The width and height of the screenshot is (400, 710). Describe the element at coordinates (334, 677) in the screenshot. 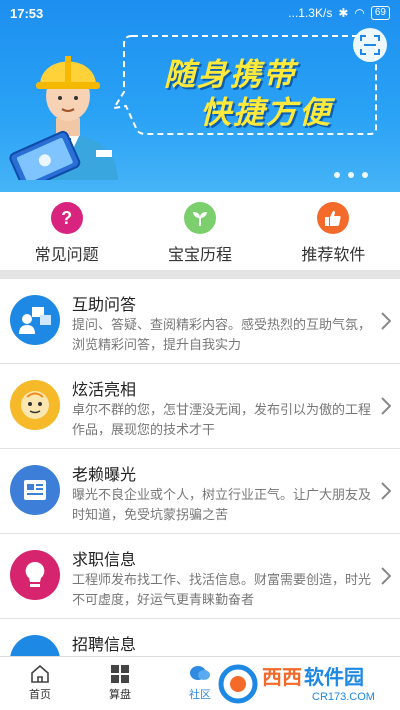

I see `svg-text: 软件园` at that location.